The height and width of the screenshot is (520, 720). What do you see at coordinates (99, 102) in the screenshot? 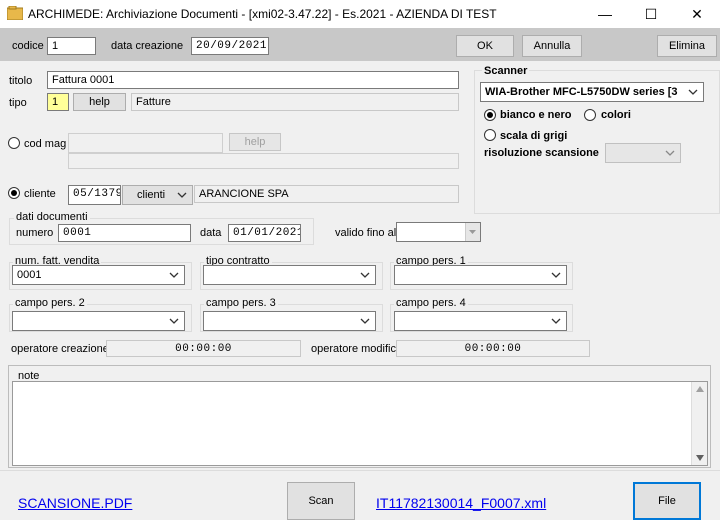
I see `tipo-help-button: help` at bounding box center [99, 102].